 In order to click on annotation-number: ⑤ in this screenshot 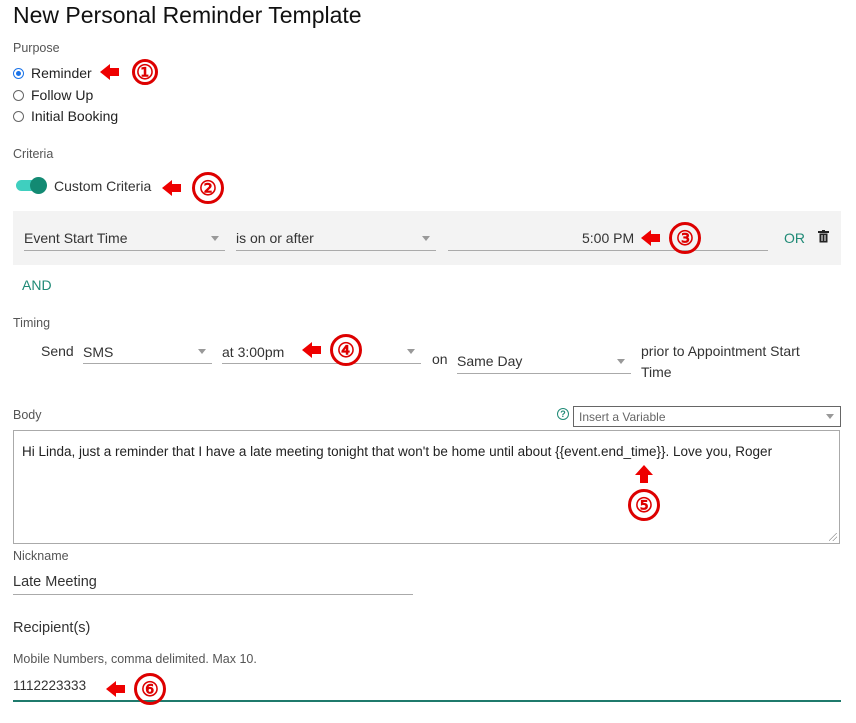, I will do `click(644, 505)`.